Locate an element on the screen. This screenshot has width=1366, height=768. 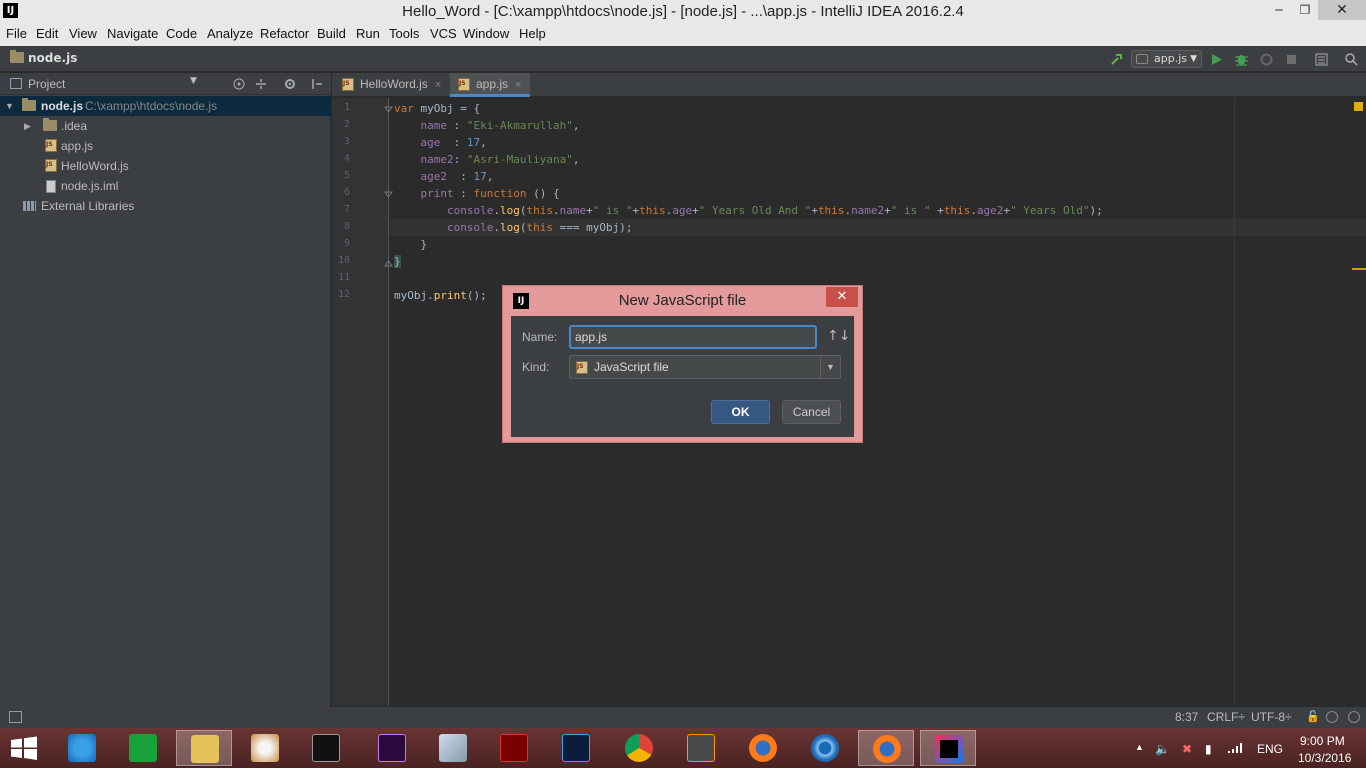
show-hidden-icons: ▲ is located at coordinates (1139, 747).